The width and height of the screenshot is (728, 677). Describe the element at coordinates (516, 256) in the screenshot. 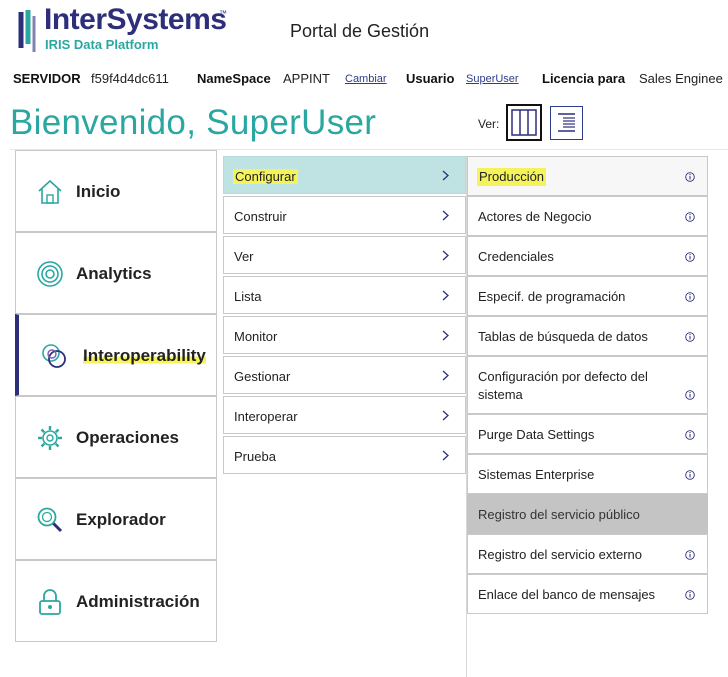

I see `option-label: Credenciales` at that location.